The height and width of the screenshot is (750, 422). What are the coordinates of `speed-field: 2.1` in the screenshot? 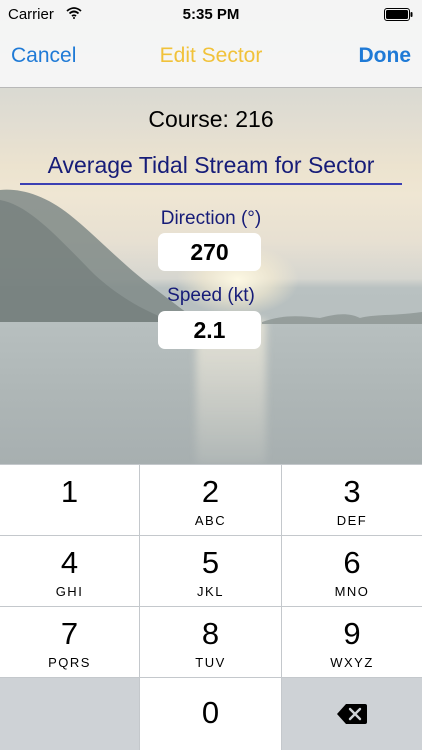 It's located at (209, 330).